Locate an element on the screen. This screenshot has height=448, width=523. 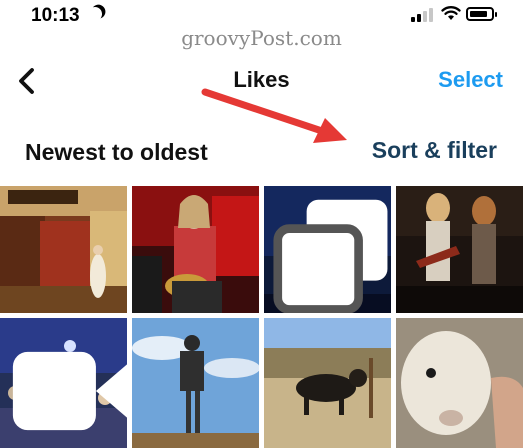
statue-photo is located at coordinates (195, 383).